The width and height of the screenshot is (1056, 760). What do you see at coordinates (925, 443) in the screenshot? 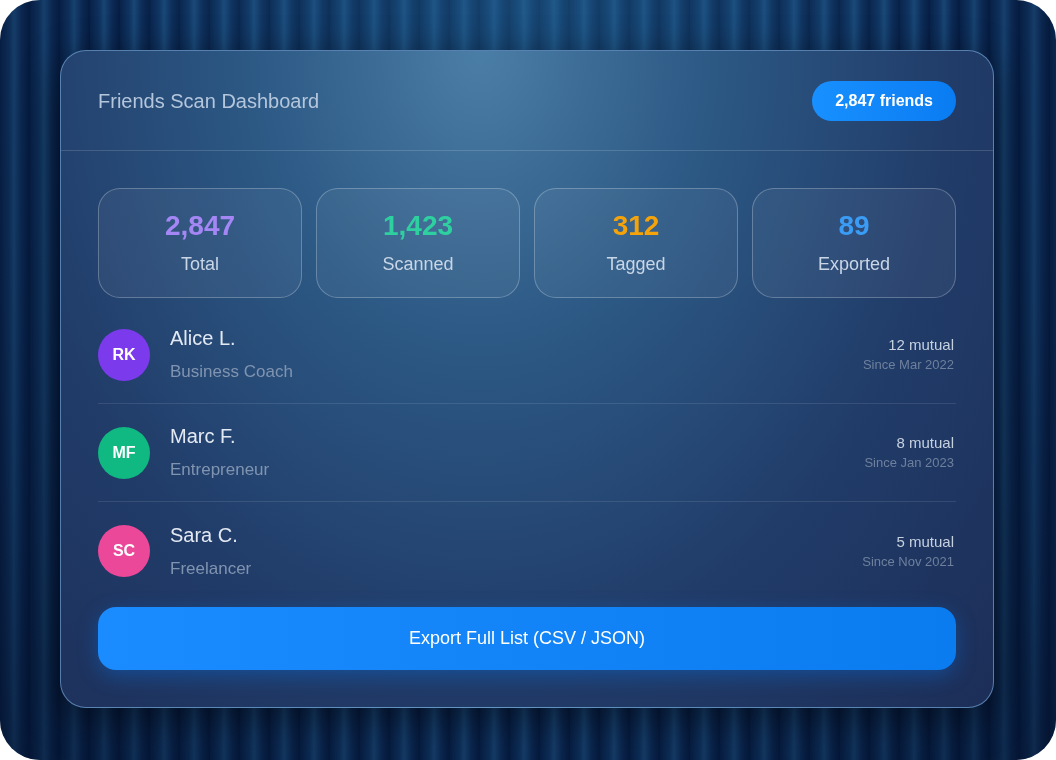
I see `mutual-count: 8 mutual` at bounding box center [925, 443].